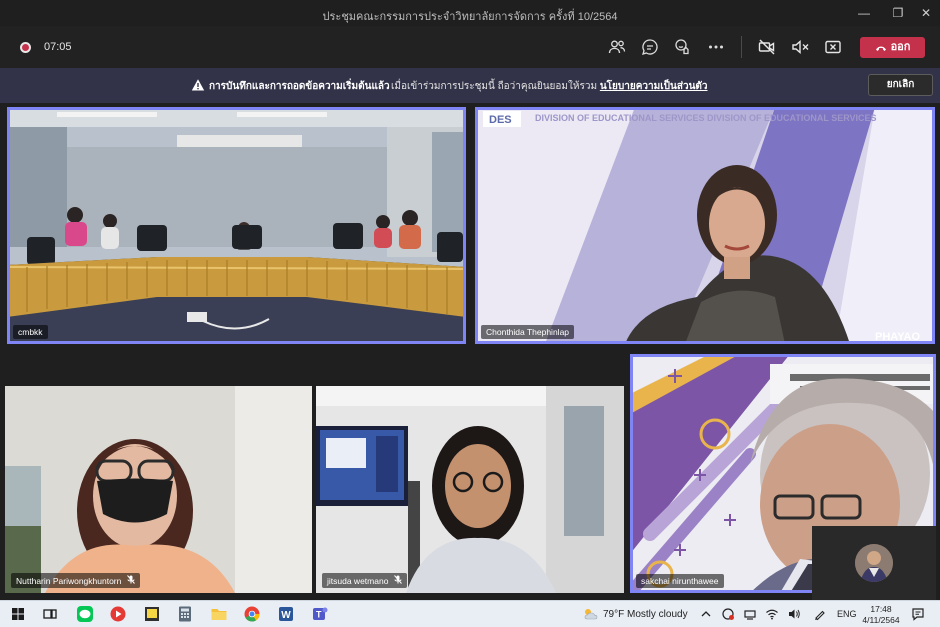  What do you see at coordinates (613, 614) in the screenshot?
I see `weather-temperature: 79°F` at bounding box center [613, 614].